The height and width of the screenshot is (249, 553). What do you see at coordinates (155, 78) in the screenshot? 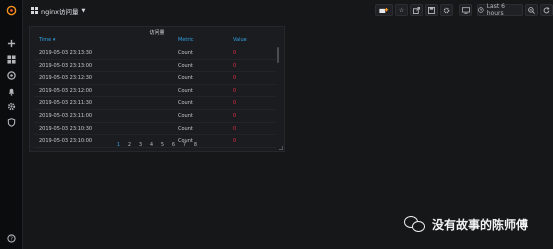
I see `table-row: 2019-05-03 23:12:30 Count 0` at bounding box center [155, 78].